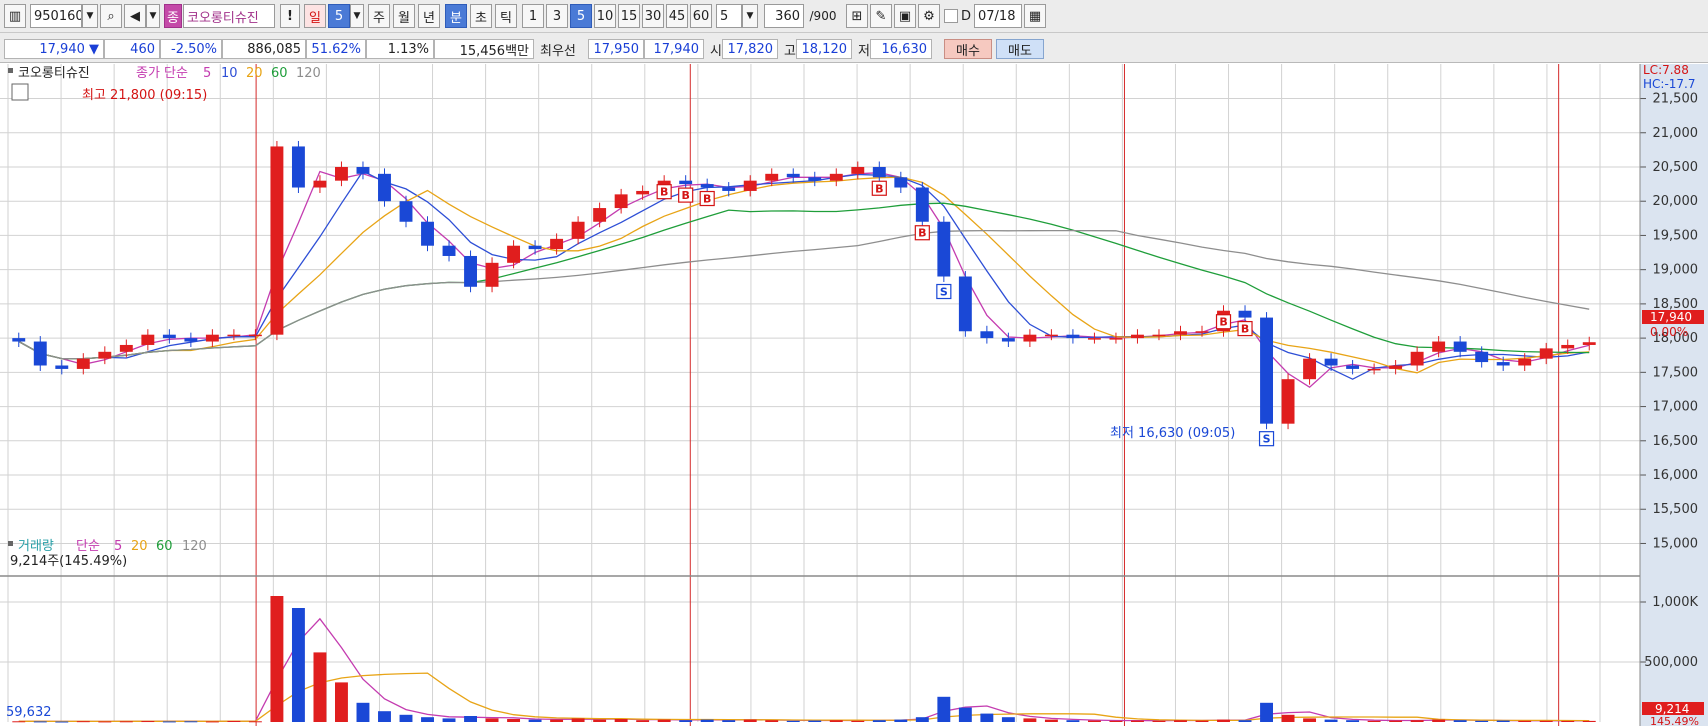 The width and height of the screenshot is (1708, 726). I want to click on save-icon: ▣, so click(905, 16).